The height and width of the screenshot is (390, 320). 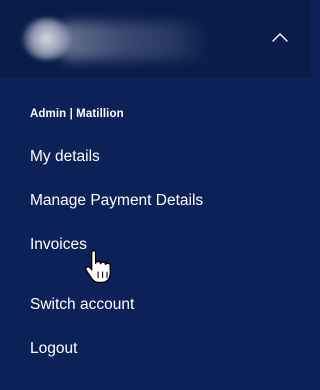 I want to click on hand-pointer-icon, so click(x=99, y=266).